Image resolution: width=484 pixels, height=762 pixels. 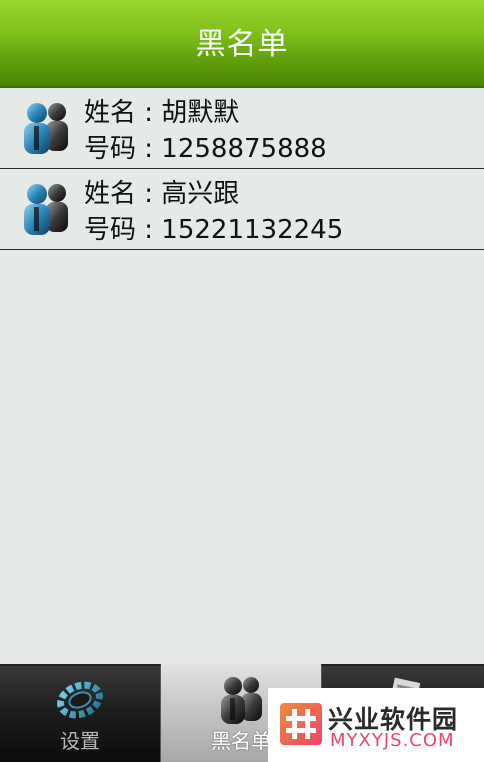 I want to click on tab-settings: 设置, so click(x=80, y=713).